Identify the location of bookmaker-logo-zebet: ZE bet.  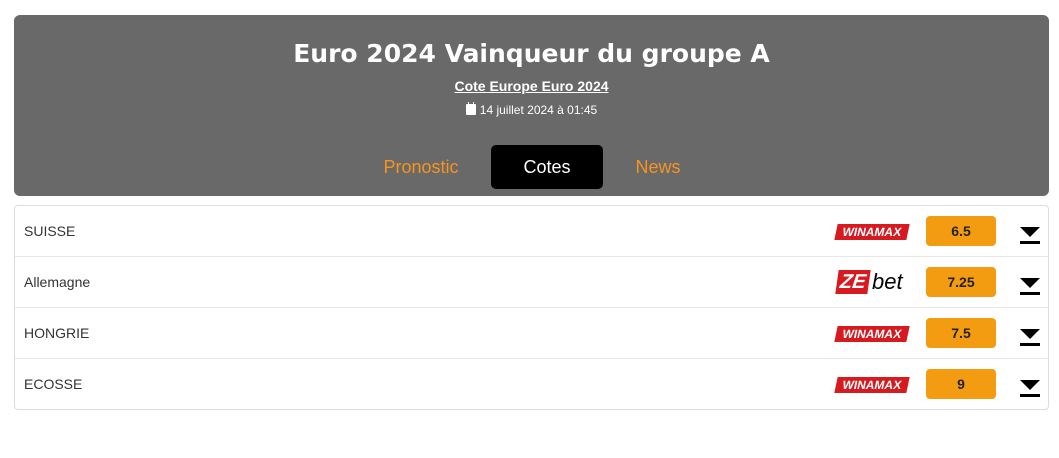
(873, 282).